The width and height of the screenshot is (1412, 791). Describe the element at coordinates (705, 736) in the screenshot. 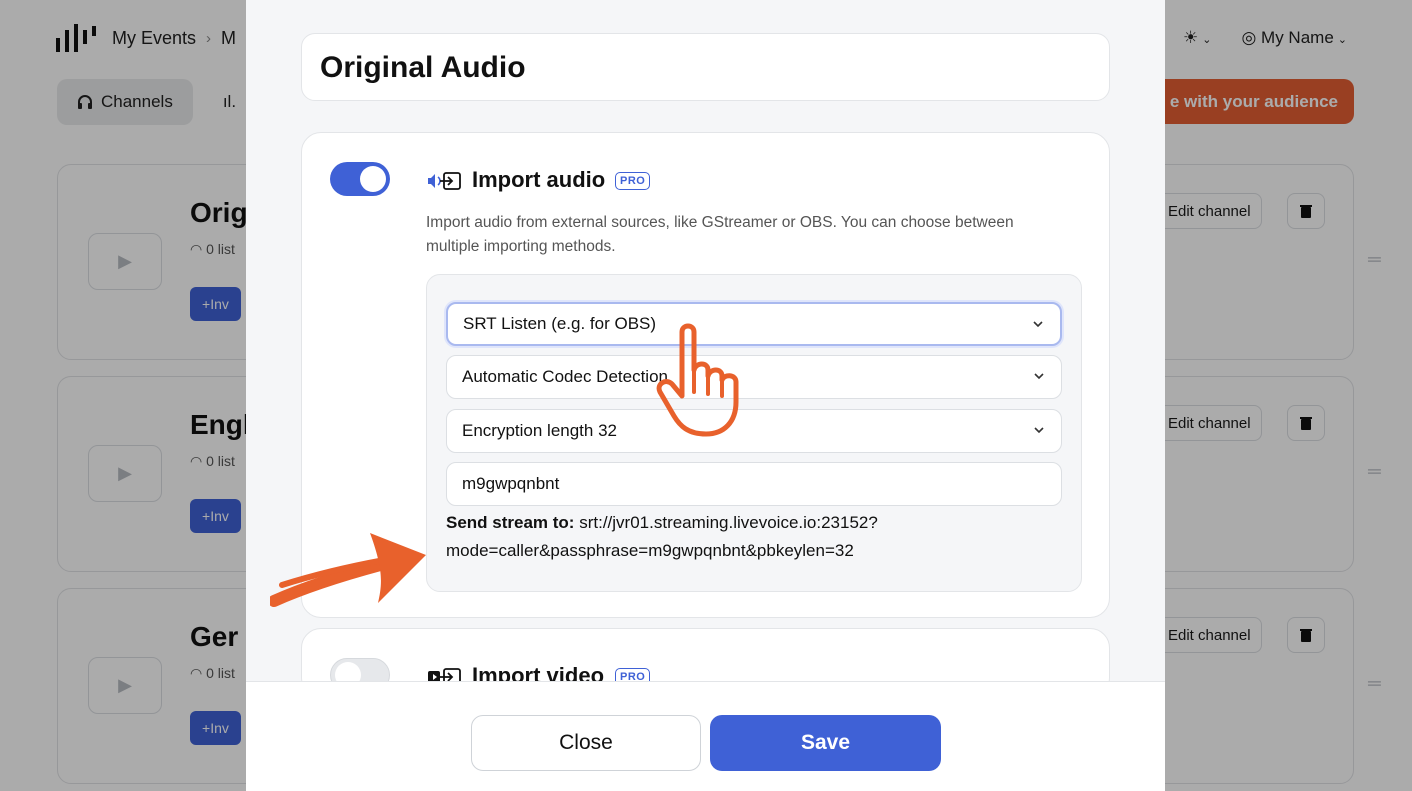

I see `modal-footer: Close Save` at that location.